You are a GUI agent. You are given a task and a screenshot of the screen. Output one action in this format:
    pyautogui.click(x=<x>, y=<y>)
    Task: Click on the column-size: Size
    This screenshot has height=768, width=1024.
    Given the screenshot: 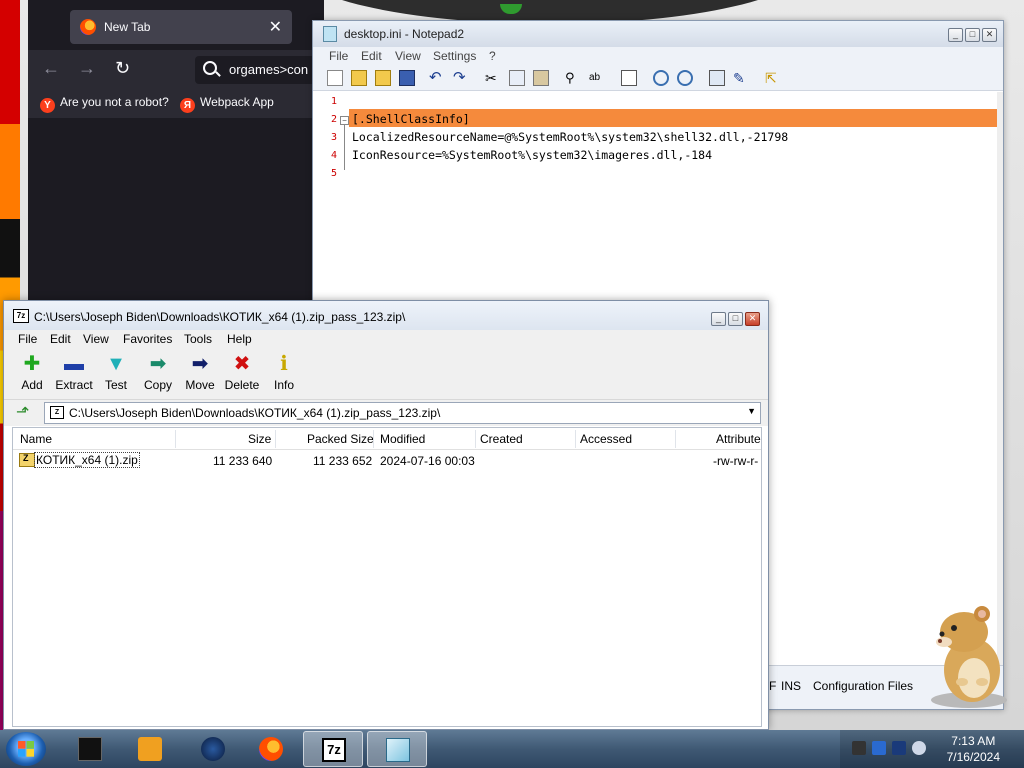 What is the action you would take?
    pyautogui.click(x=259, y=439)
    